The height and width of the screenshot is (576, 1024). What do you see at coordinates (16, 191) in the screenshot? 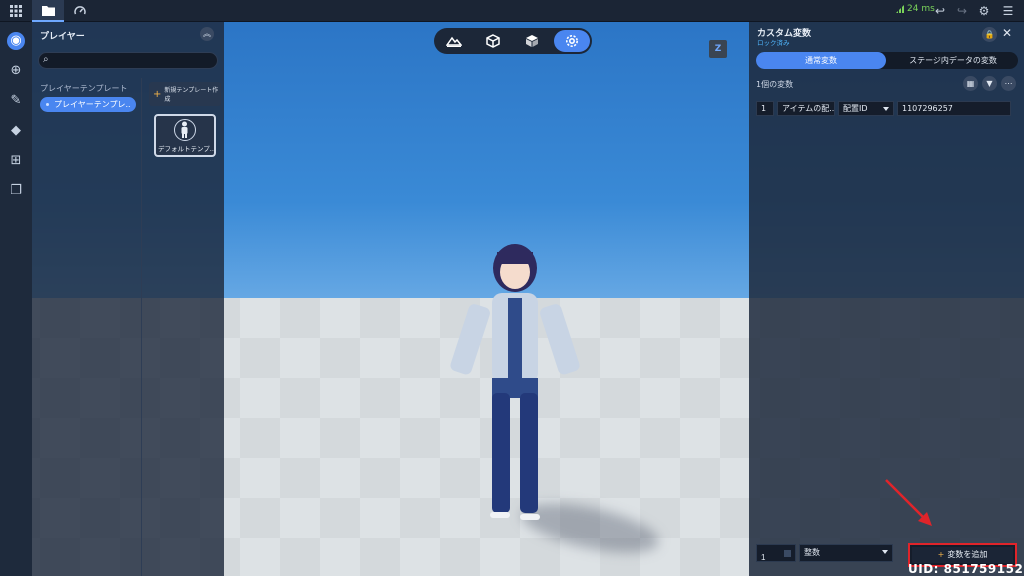
I see `layers-icon: ❐` at bounding box center [16, 191].